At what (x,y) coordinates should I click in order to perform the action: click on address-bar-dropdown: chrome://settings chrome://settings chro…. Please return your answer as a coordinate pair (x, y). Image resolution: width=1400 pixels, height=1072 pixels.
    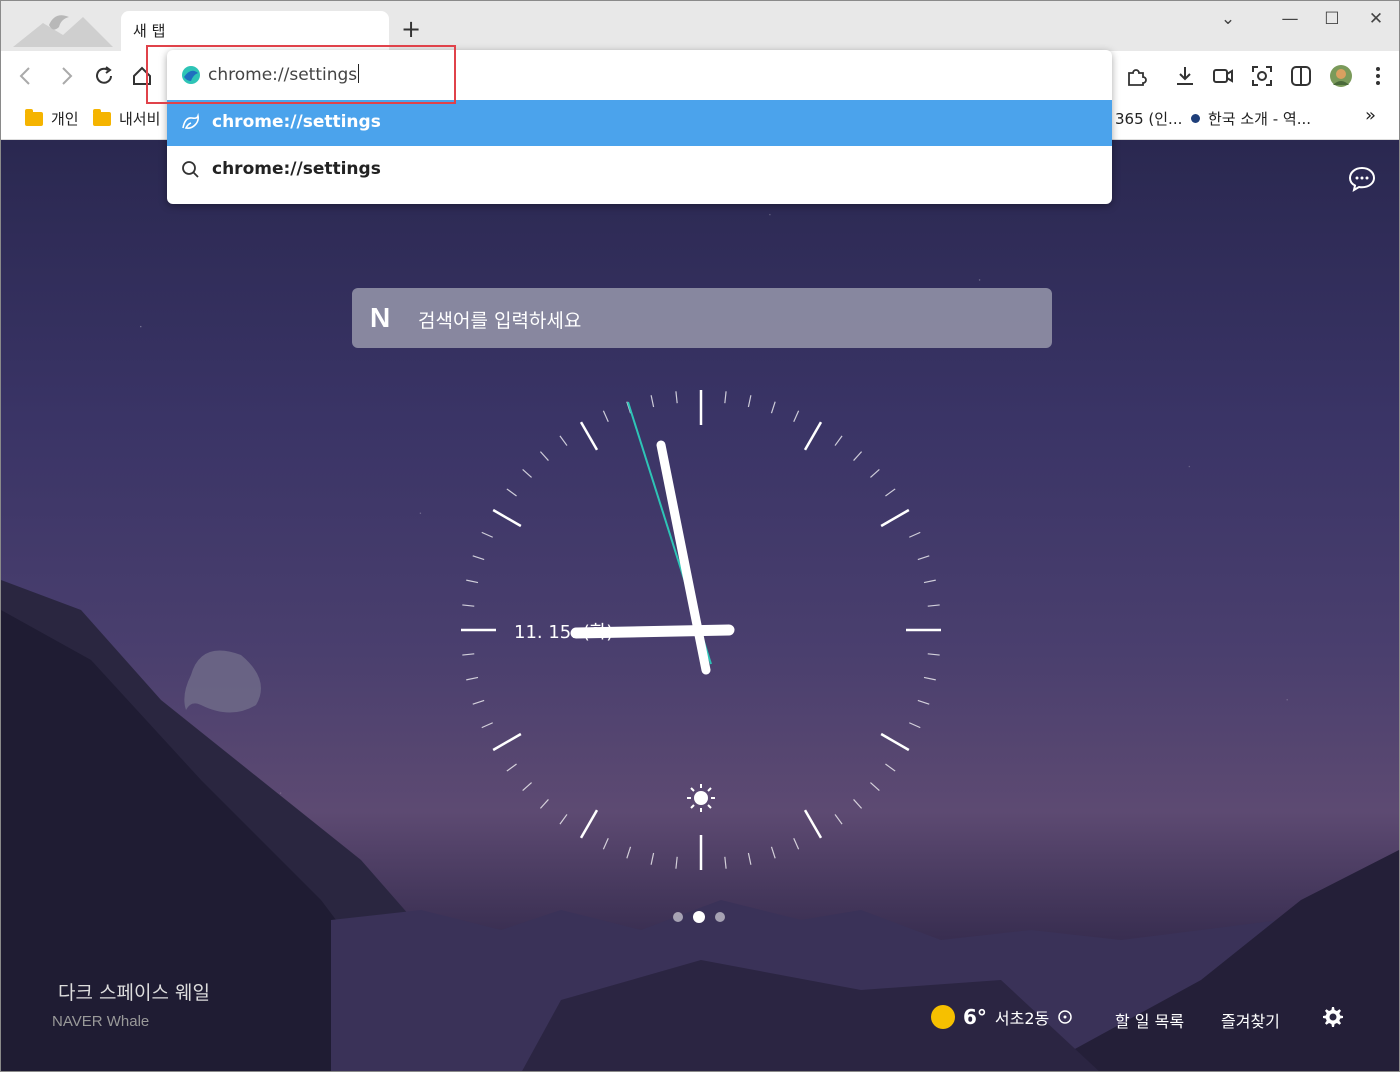
    Looking at the image, I should click on (639, 127).